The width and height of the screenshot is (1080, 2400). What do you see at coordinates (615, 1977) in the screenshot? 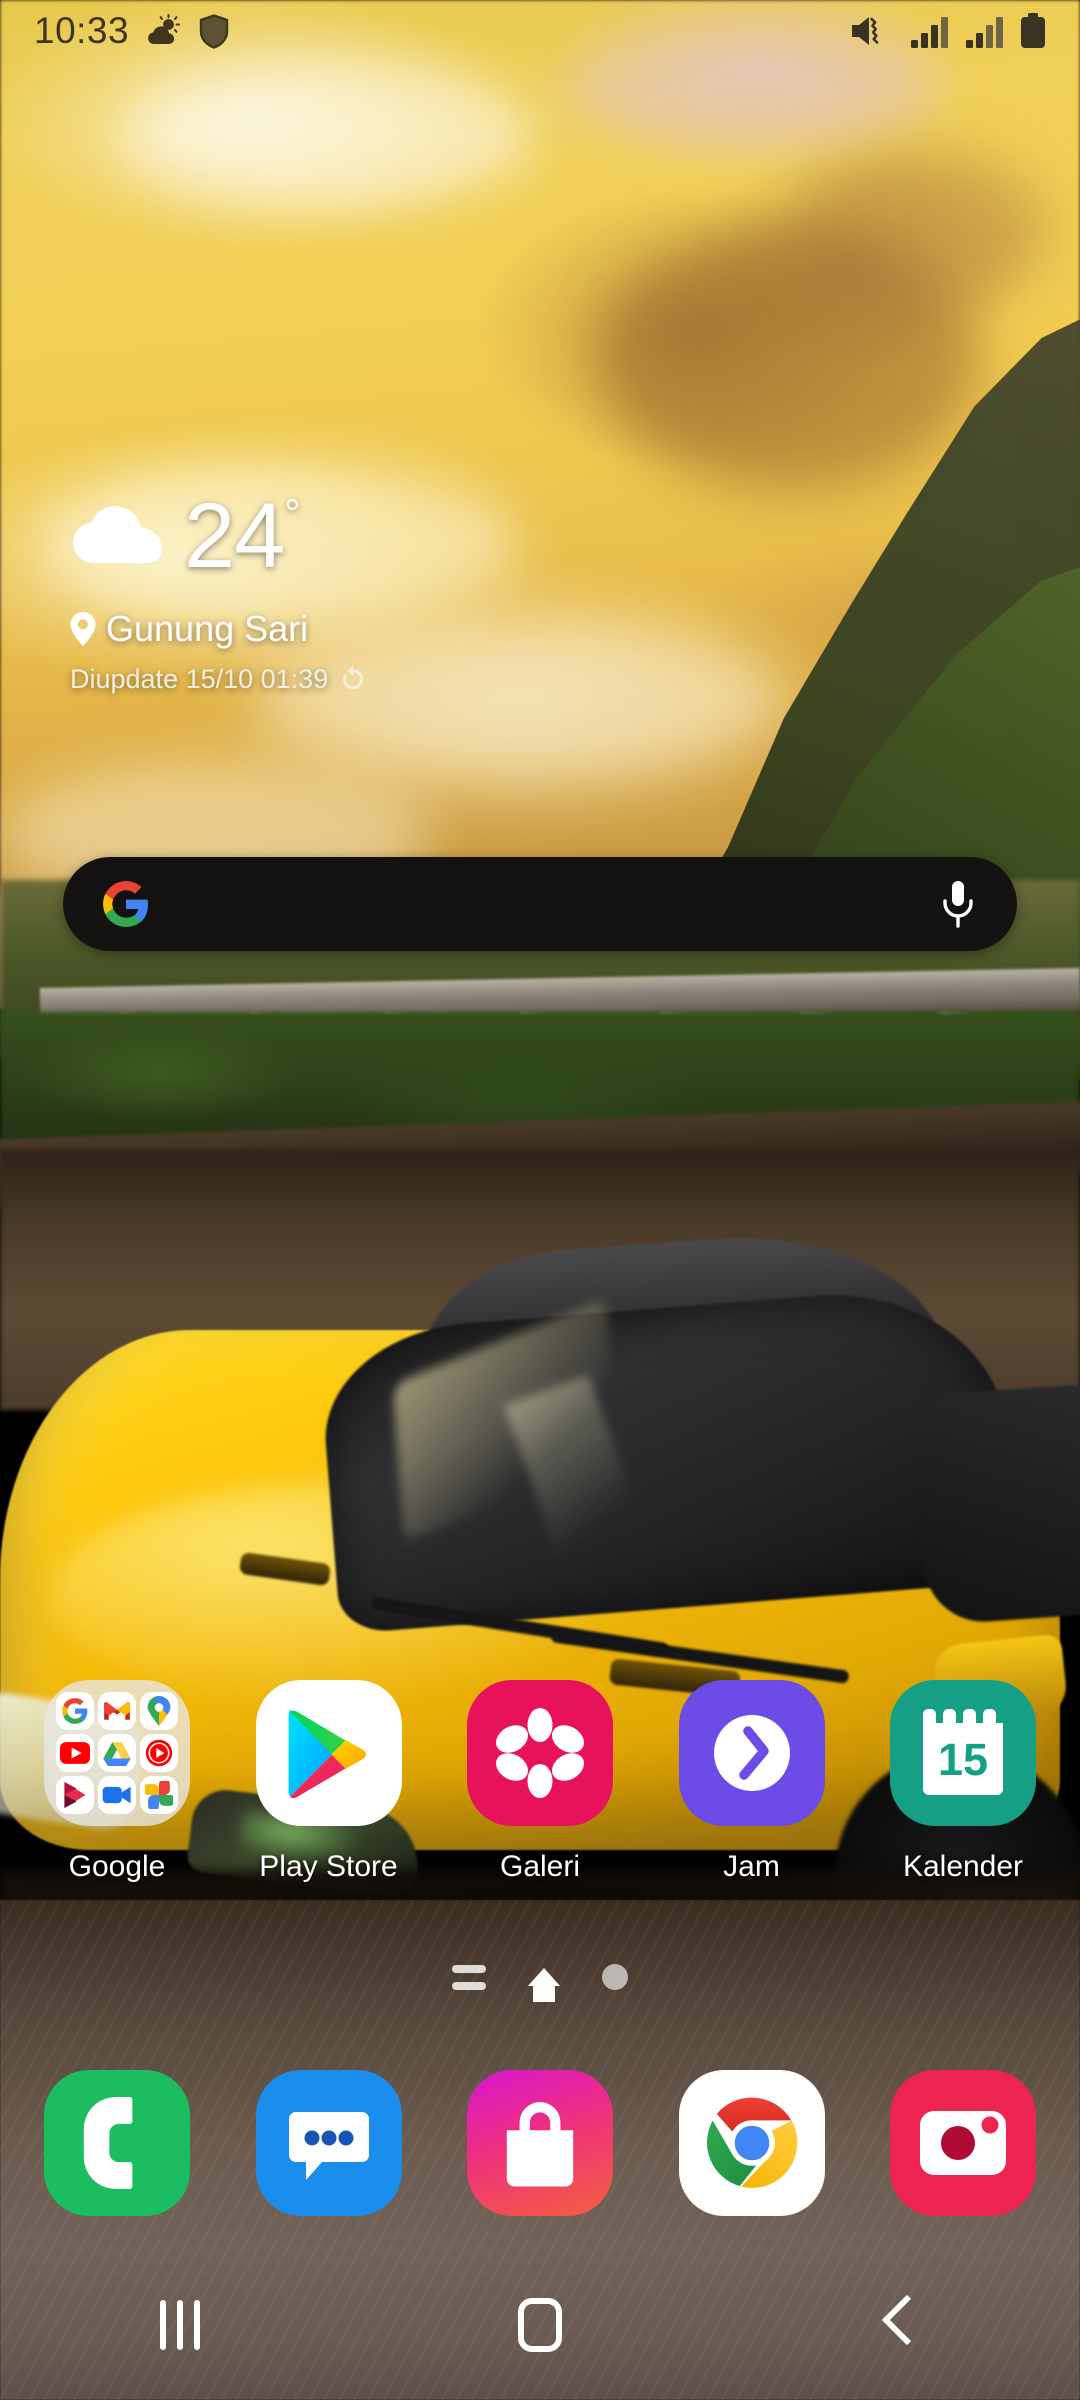
I see `page-indicator-dot` at bounding box center [615, 1977].